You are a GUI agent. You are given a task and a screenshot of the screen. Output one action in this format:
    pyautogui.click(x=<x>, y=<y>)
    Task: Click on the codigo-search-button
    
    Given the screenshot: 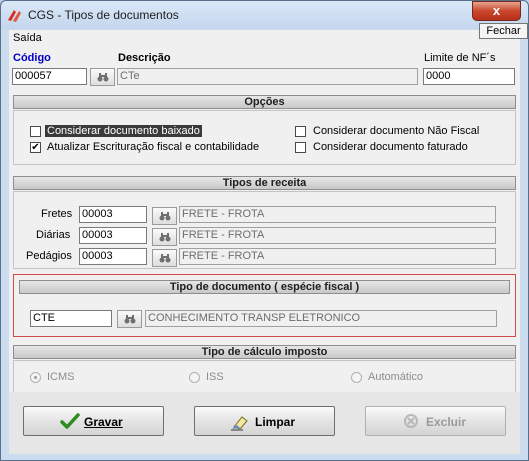 What is the action you would take?
    pyautogui.click(x=102, y=77)
    